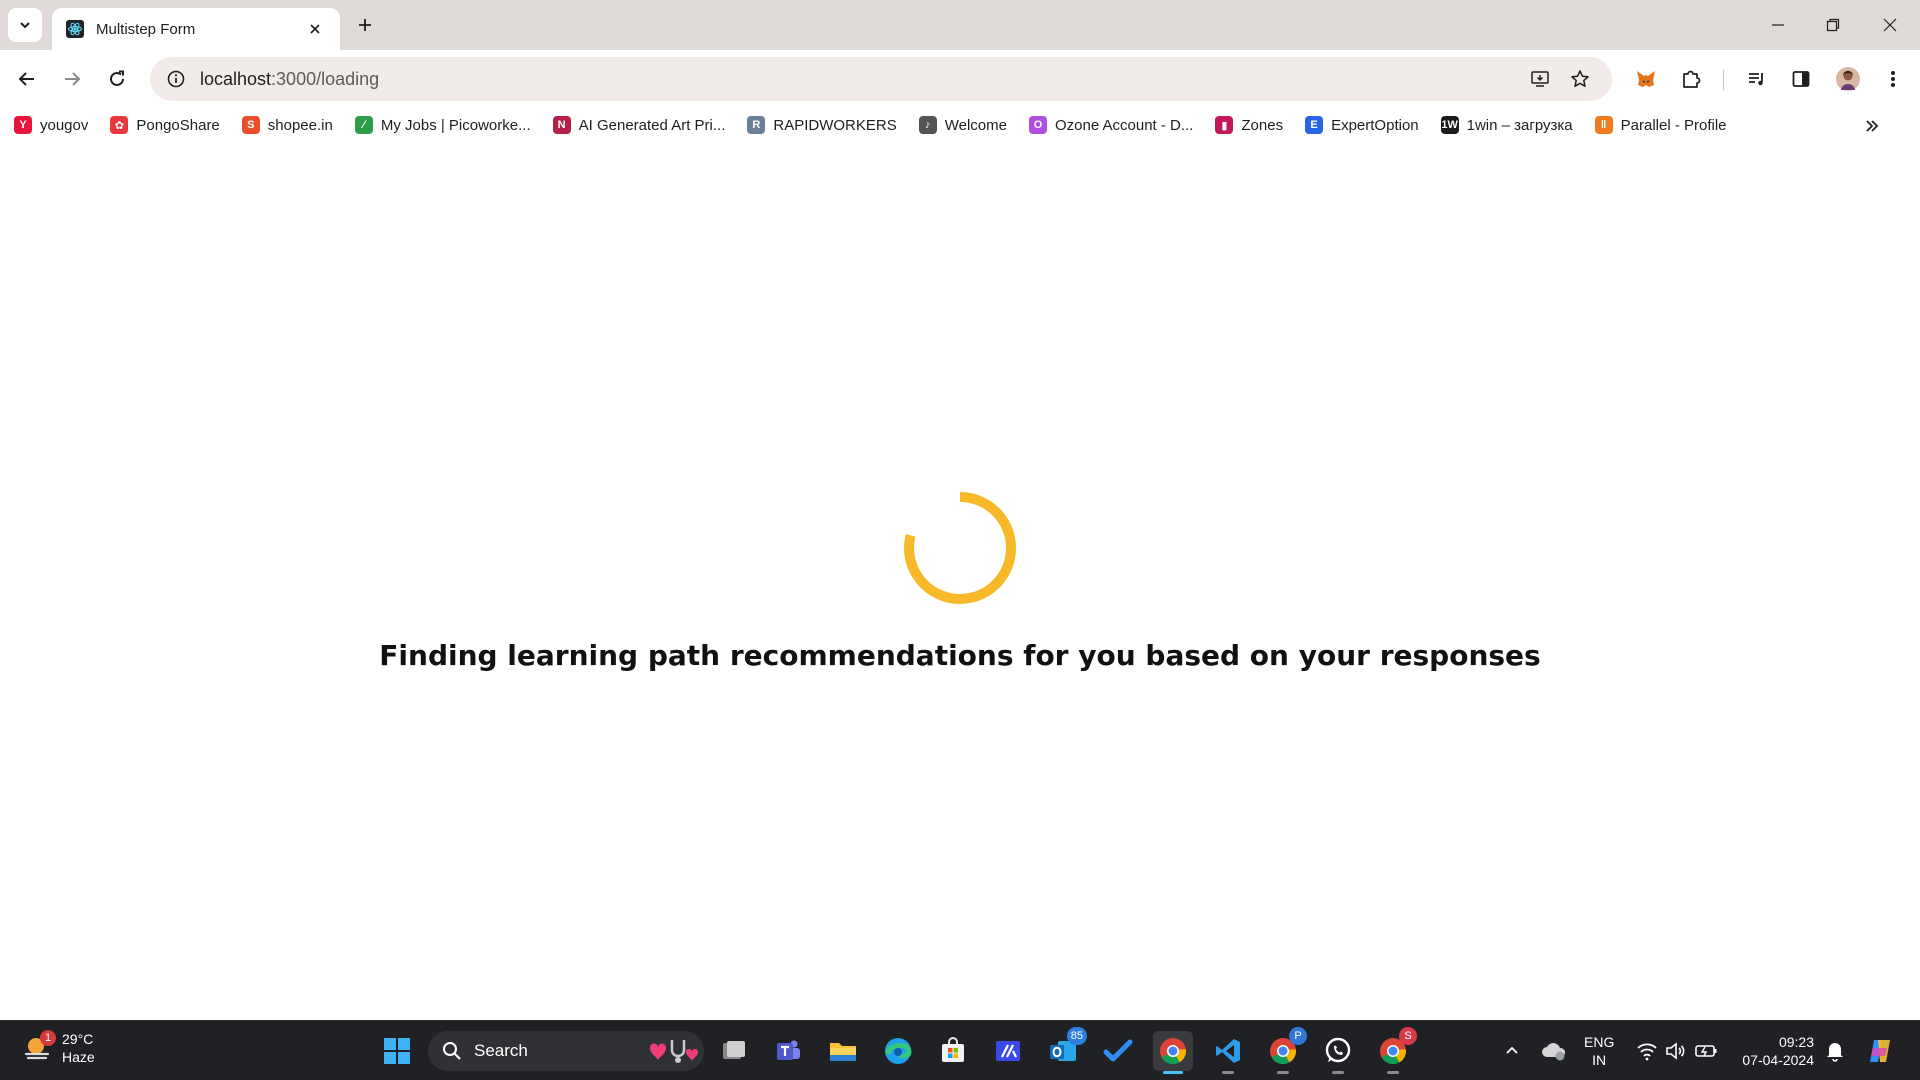  I want to click on copilot-icon, so click(1880, 1051).